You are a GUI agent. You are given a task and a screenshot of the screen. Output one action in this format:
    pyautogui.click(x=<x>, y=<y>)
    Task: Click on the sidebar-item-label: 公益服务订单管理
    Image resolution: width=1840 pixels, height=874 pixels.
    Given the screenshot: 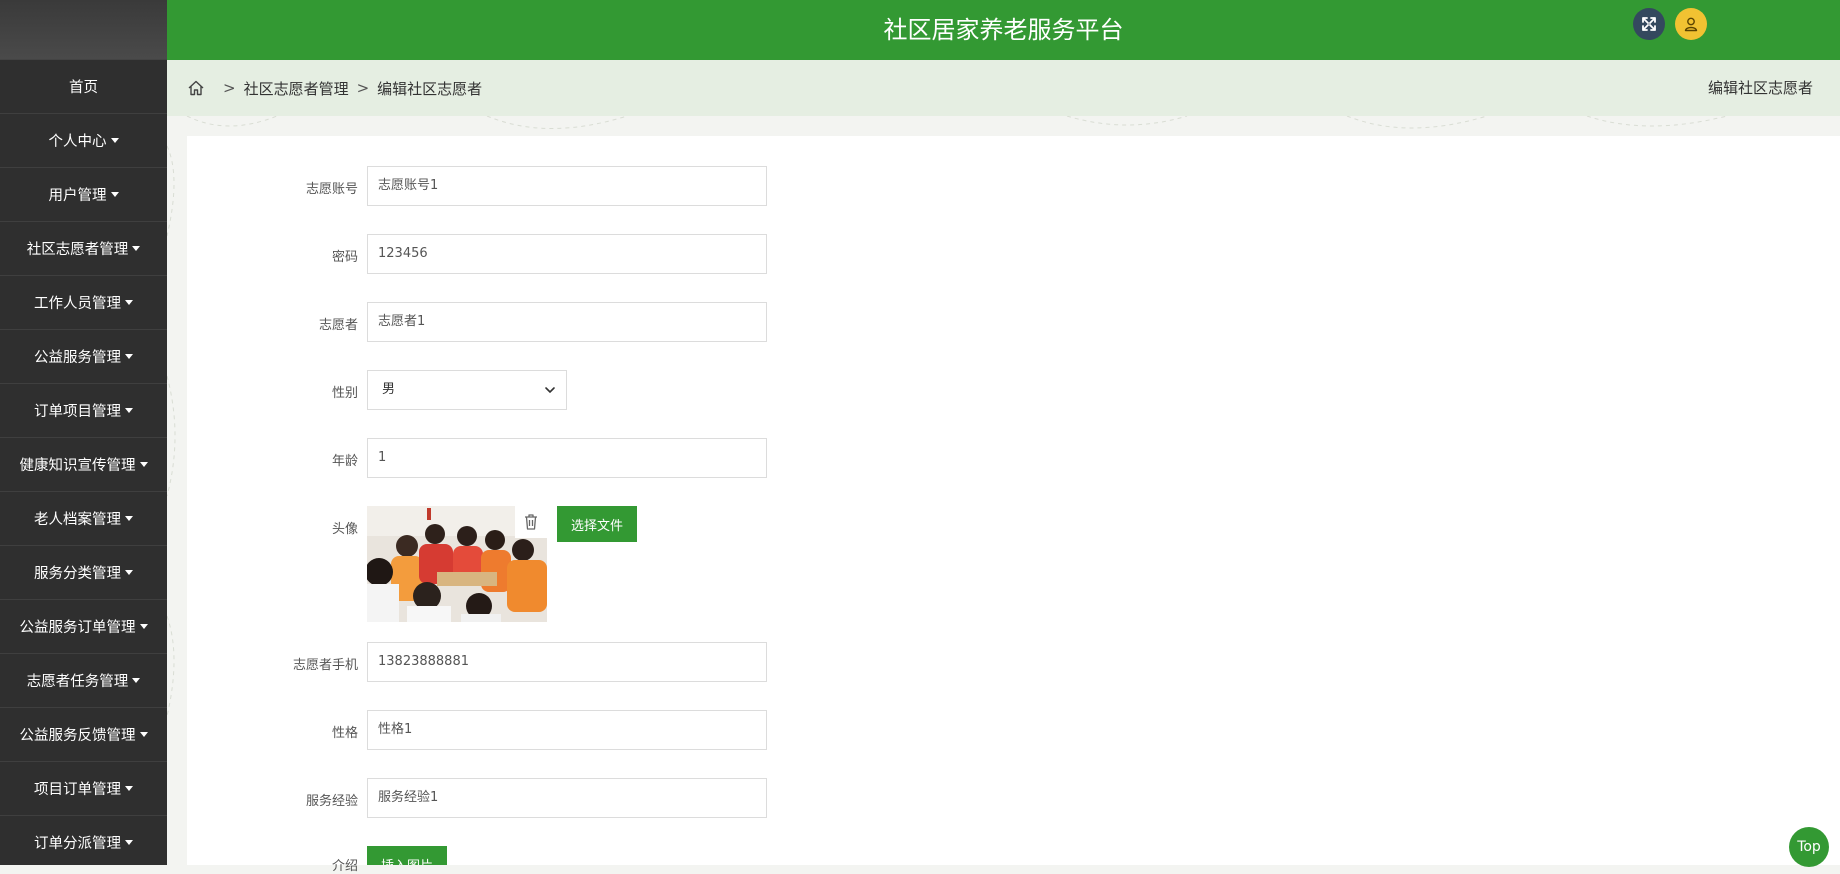 What is the action you would take?
    pyautogui.click(x=77, y=628)
    